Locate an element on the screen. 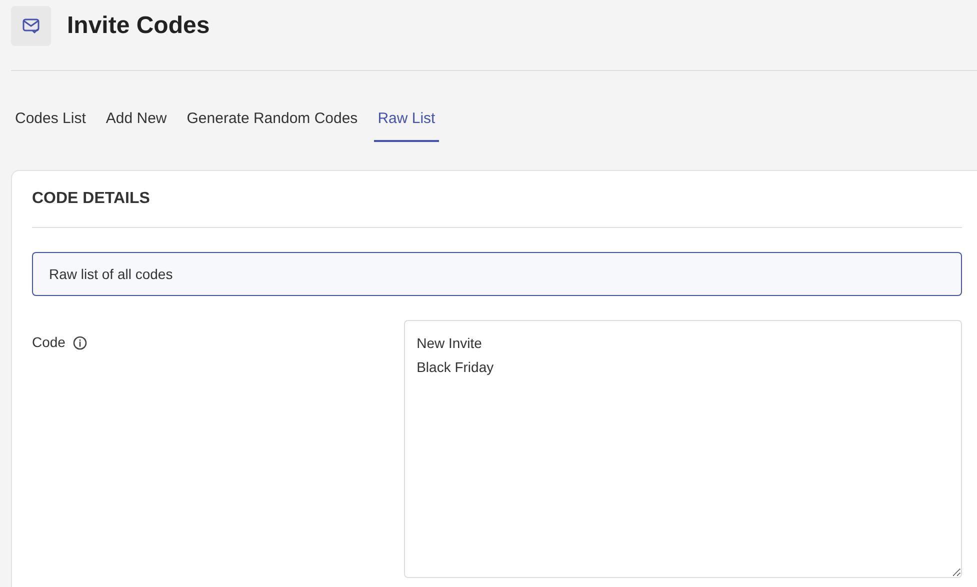 The height and width of the screenshot is (587, 977). tab: Add New is located at coordinates (136, 120).